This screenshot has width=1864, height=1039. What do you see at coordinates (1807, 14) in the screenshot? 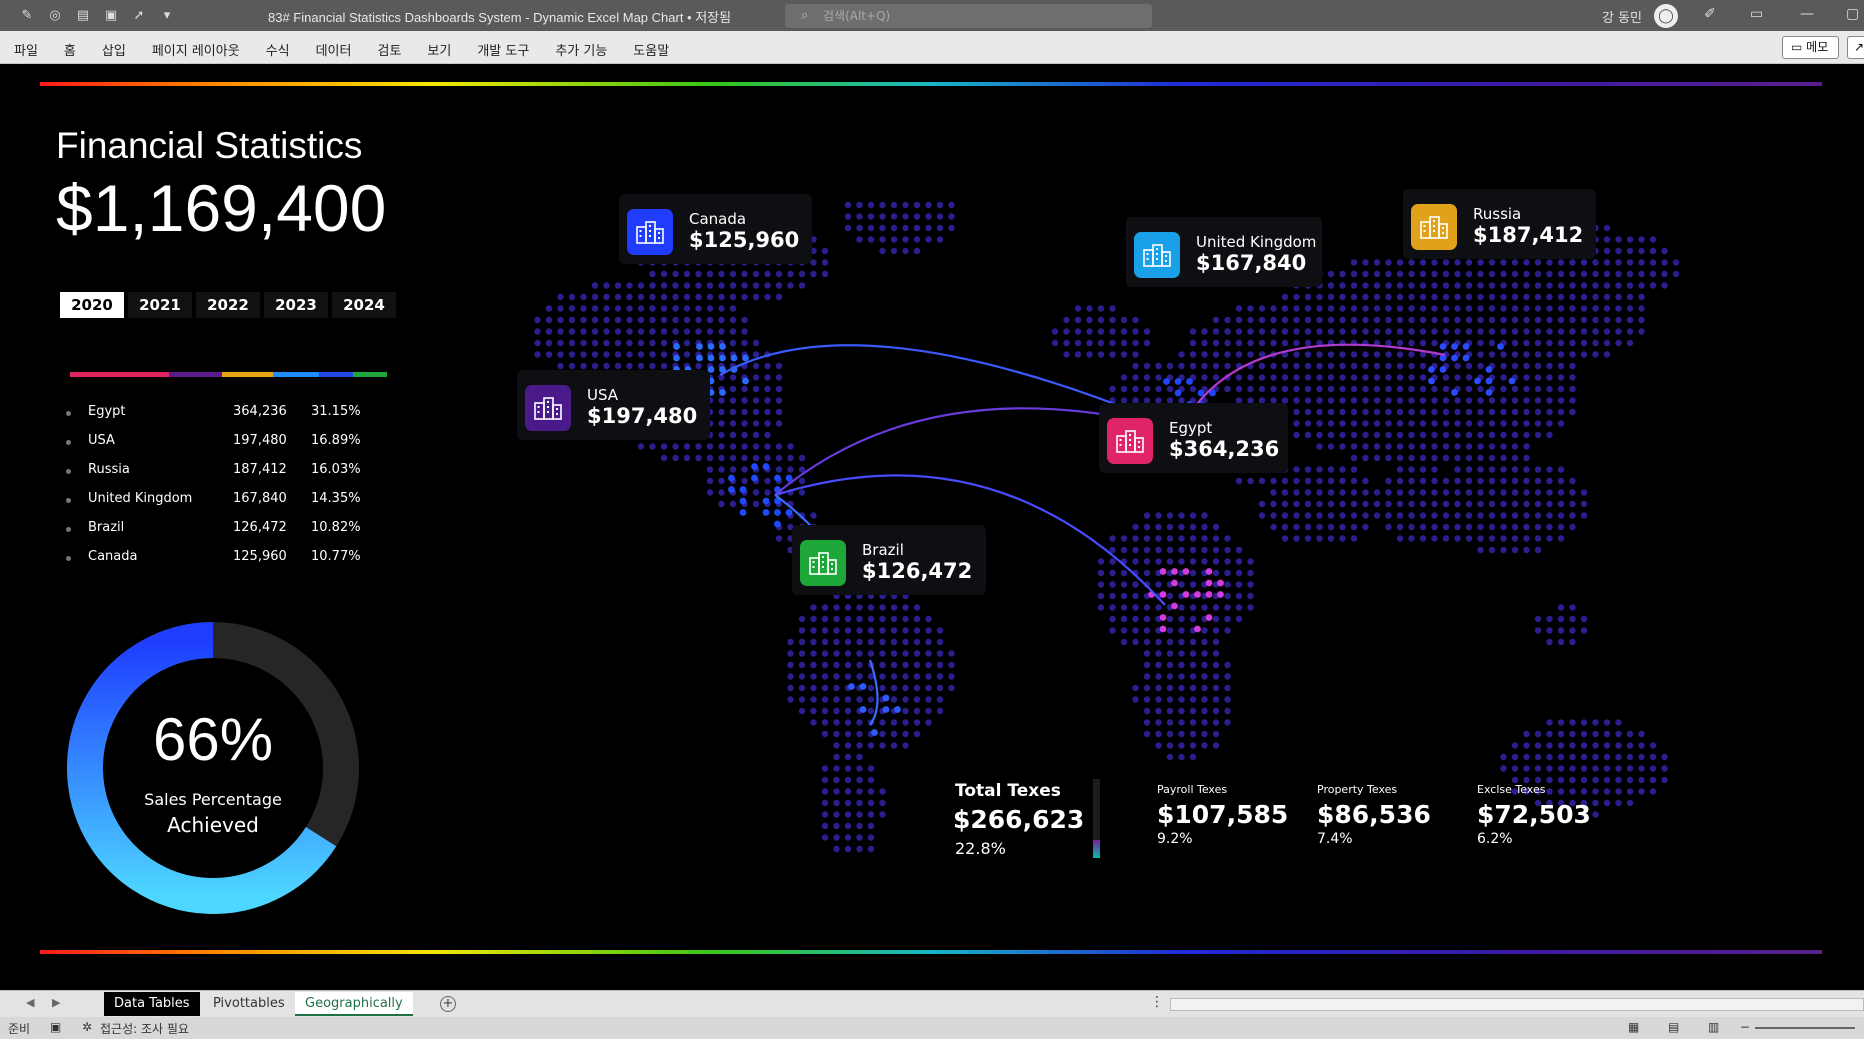
I see `minimize-icon: —` at bounding box center [1807, 14].